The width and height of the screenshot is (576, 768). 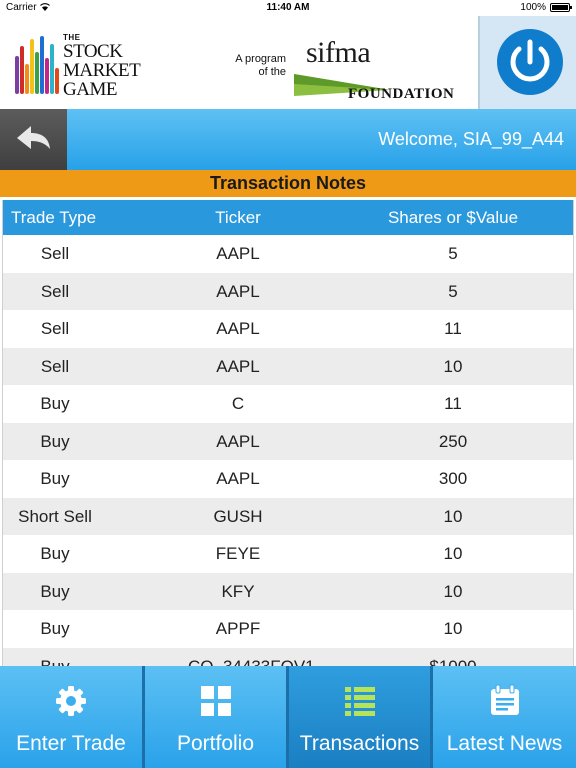 I want to click on table-row: Buy AAPL 250, so click(x=288, y=441).